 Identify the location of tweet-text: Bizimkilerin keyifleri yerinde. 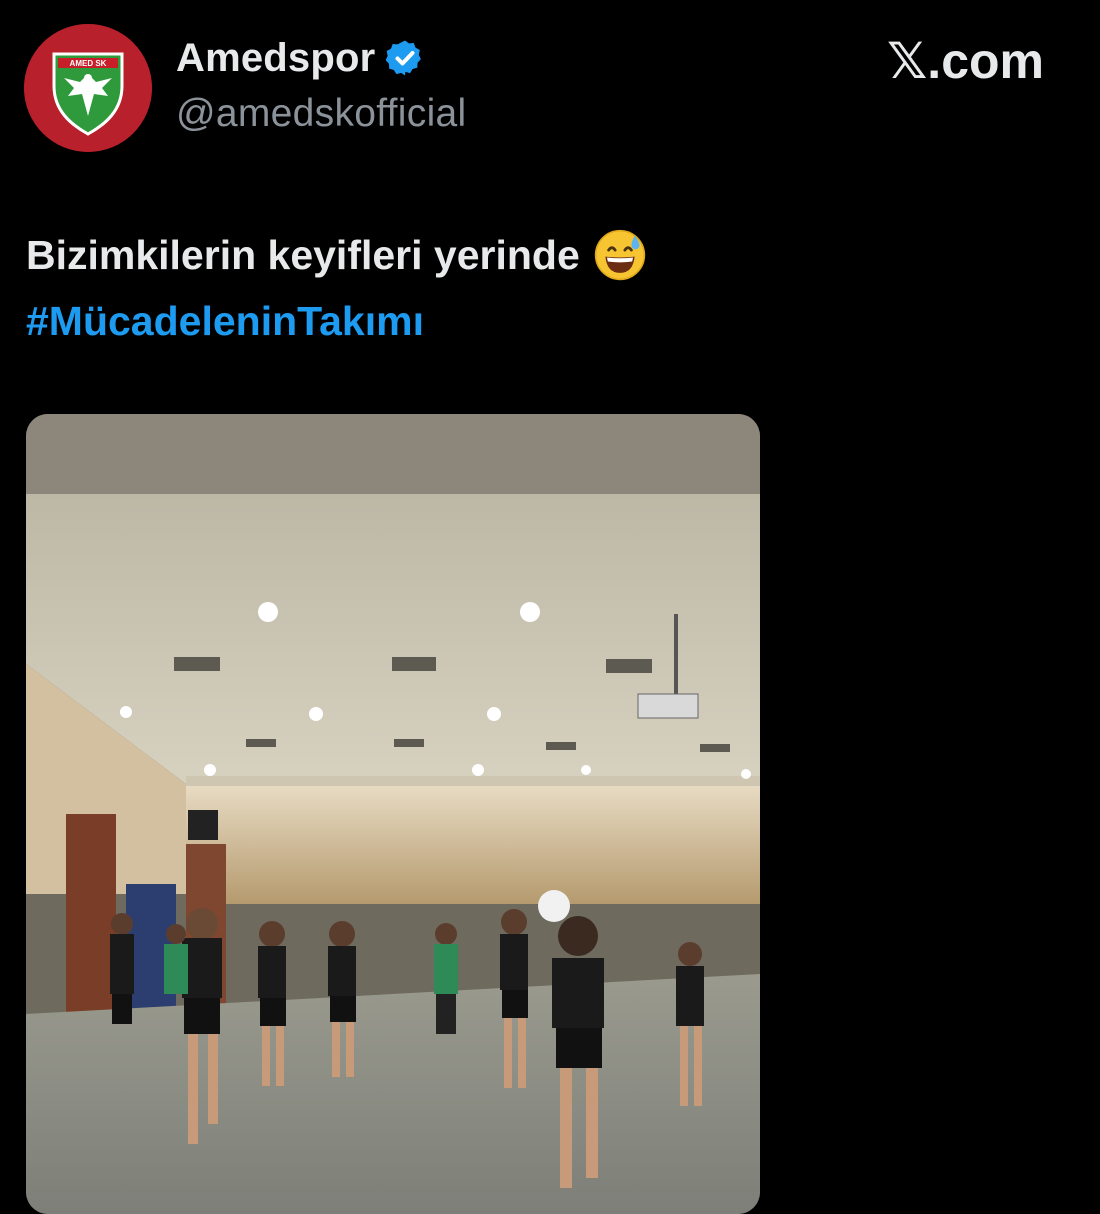
(303, 255).